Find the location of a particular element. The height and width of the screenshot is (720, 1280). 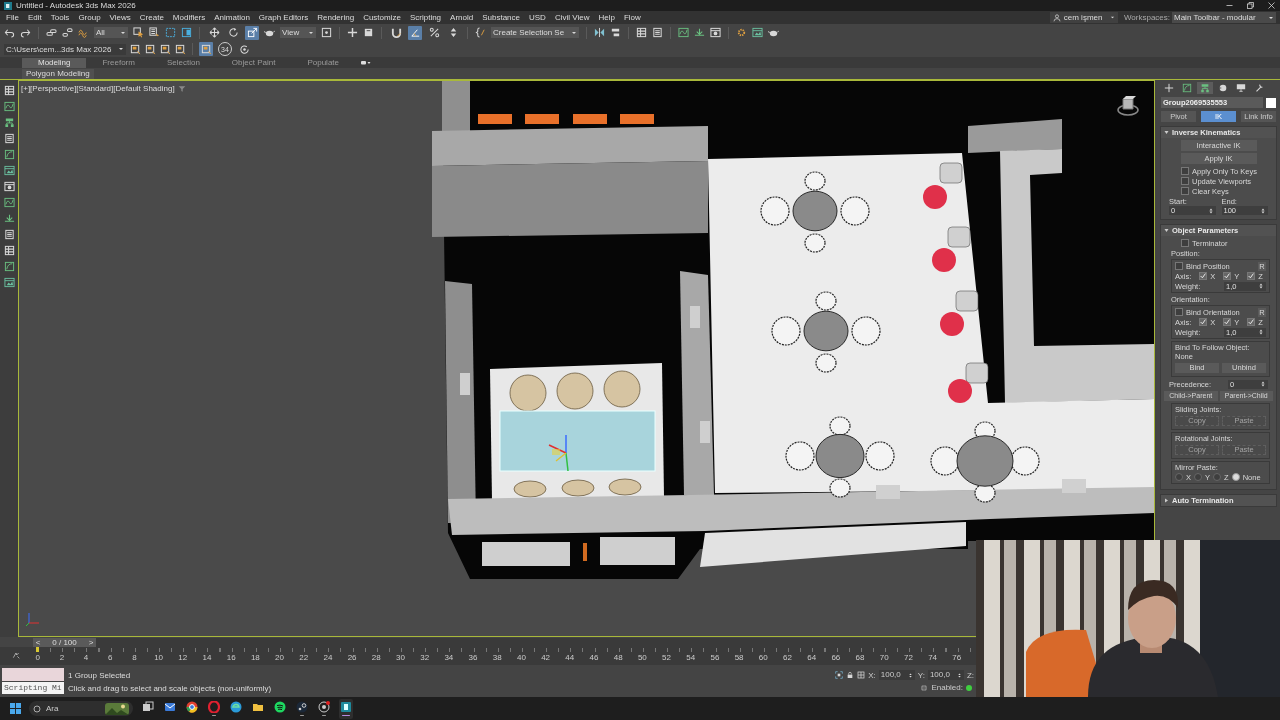

menu-item: Animation is located at coordinates (232, 17).